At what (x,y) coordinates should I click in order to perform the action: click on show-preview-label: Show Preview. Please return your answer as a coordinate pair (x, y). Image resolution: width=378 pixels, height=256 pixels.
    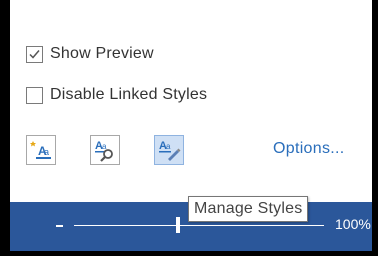
    Looking at the image, I should click on (102, 53).